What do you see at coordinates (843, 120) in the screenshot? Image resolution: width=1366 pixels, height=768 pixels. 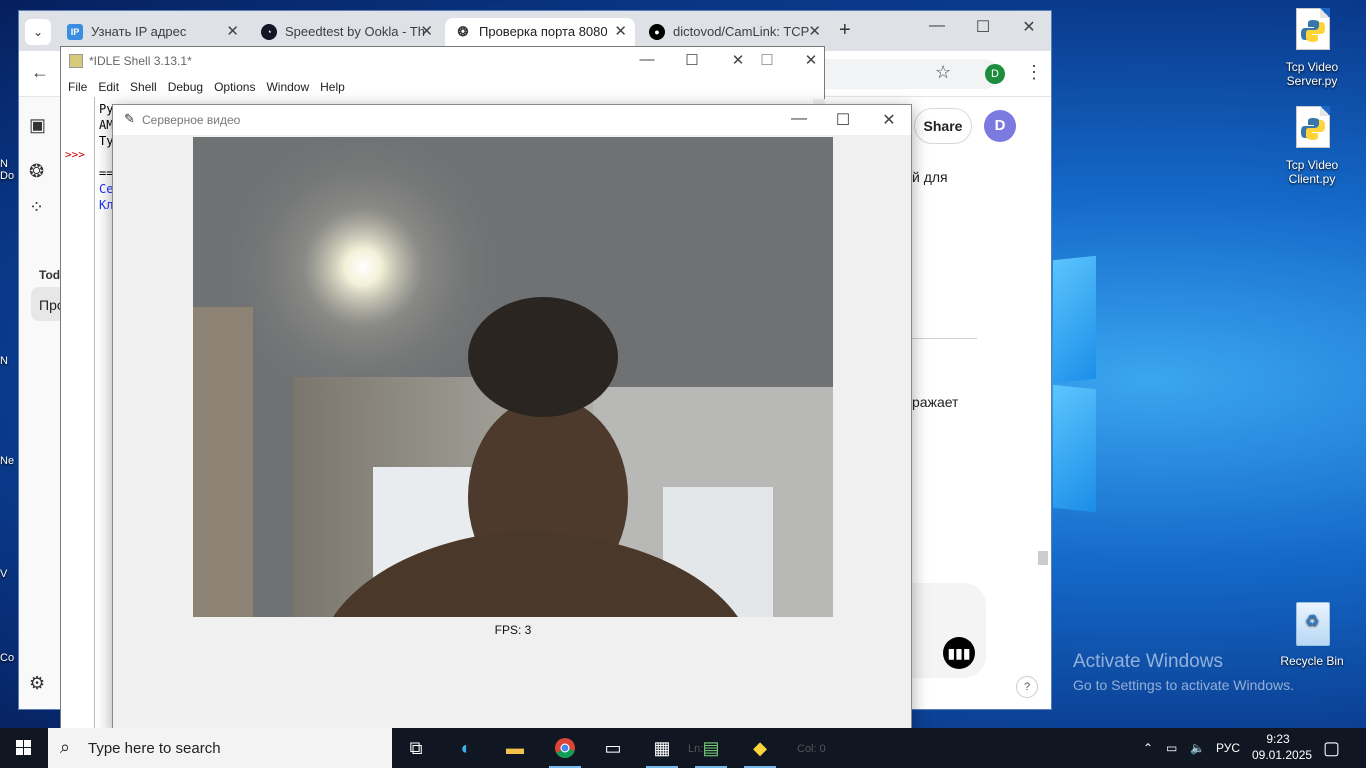 I see `video-maximize-button: ☐` at bounding box center [843, 120].